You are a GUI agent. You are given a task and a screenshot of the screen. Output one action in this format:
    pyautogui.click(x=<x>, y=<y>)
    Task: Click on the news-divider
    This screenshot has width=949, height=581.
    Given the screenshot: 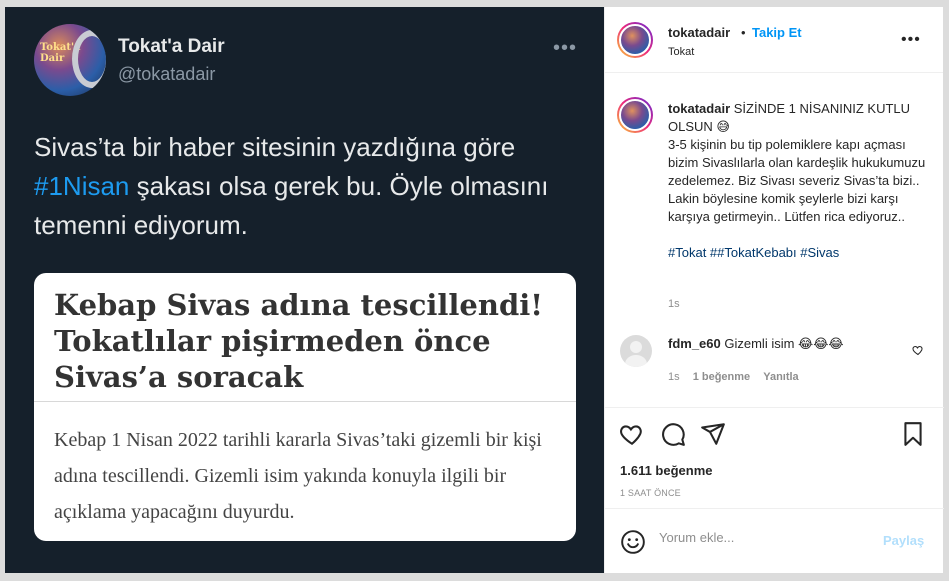 What is the action you would take?
    pyautogui.click(x=305, y=401)
    